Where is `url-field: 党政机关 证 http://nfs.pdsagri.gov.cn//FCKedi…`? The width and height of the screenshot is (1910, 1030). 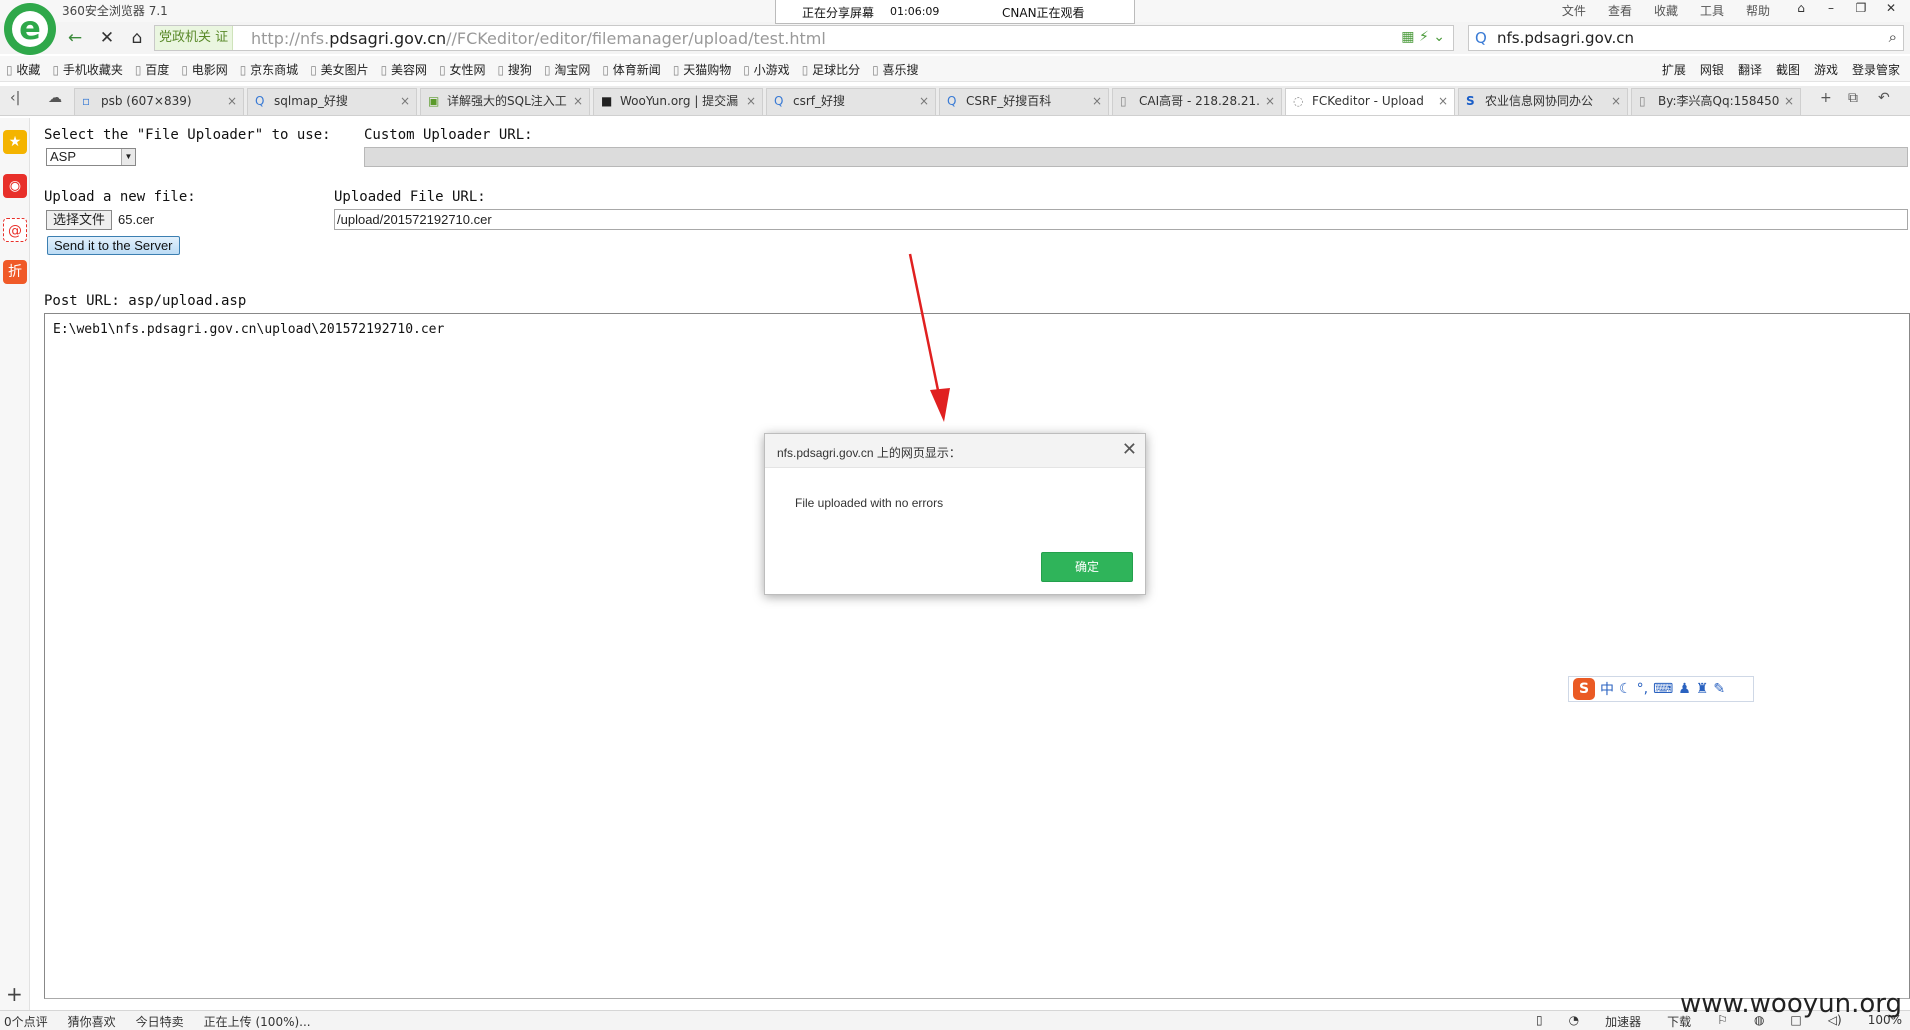 url-field: 党政机关 证 http://nfs.pdsagri.gov.cn//FCKedi… is located at coordinates (804, 38).